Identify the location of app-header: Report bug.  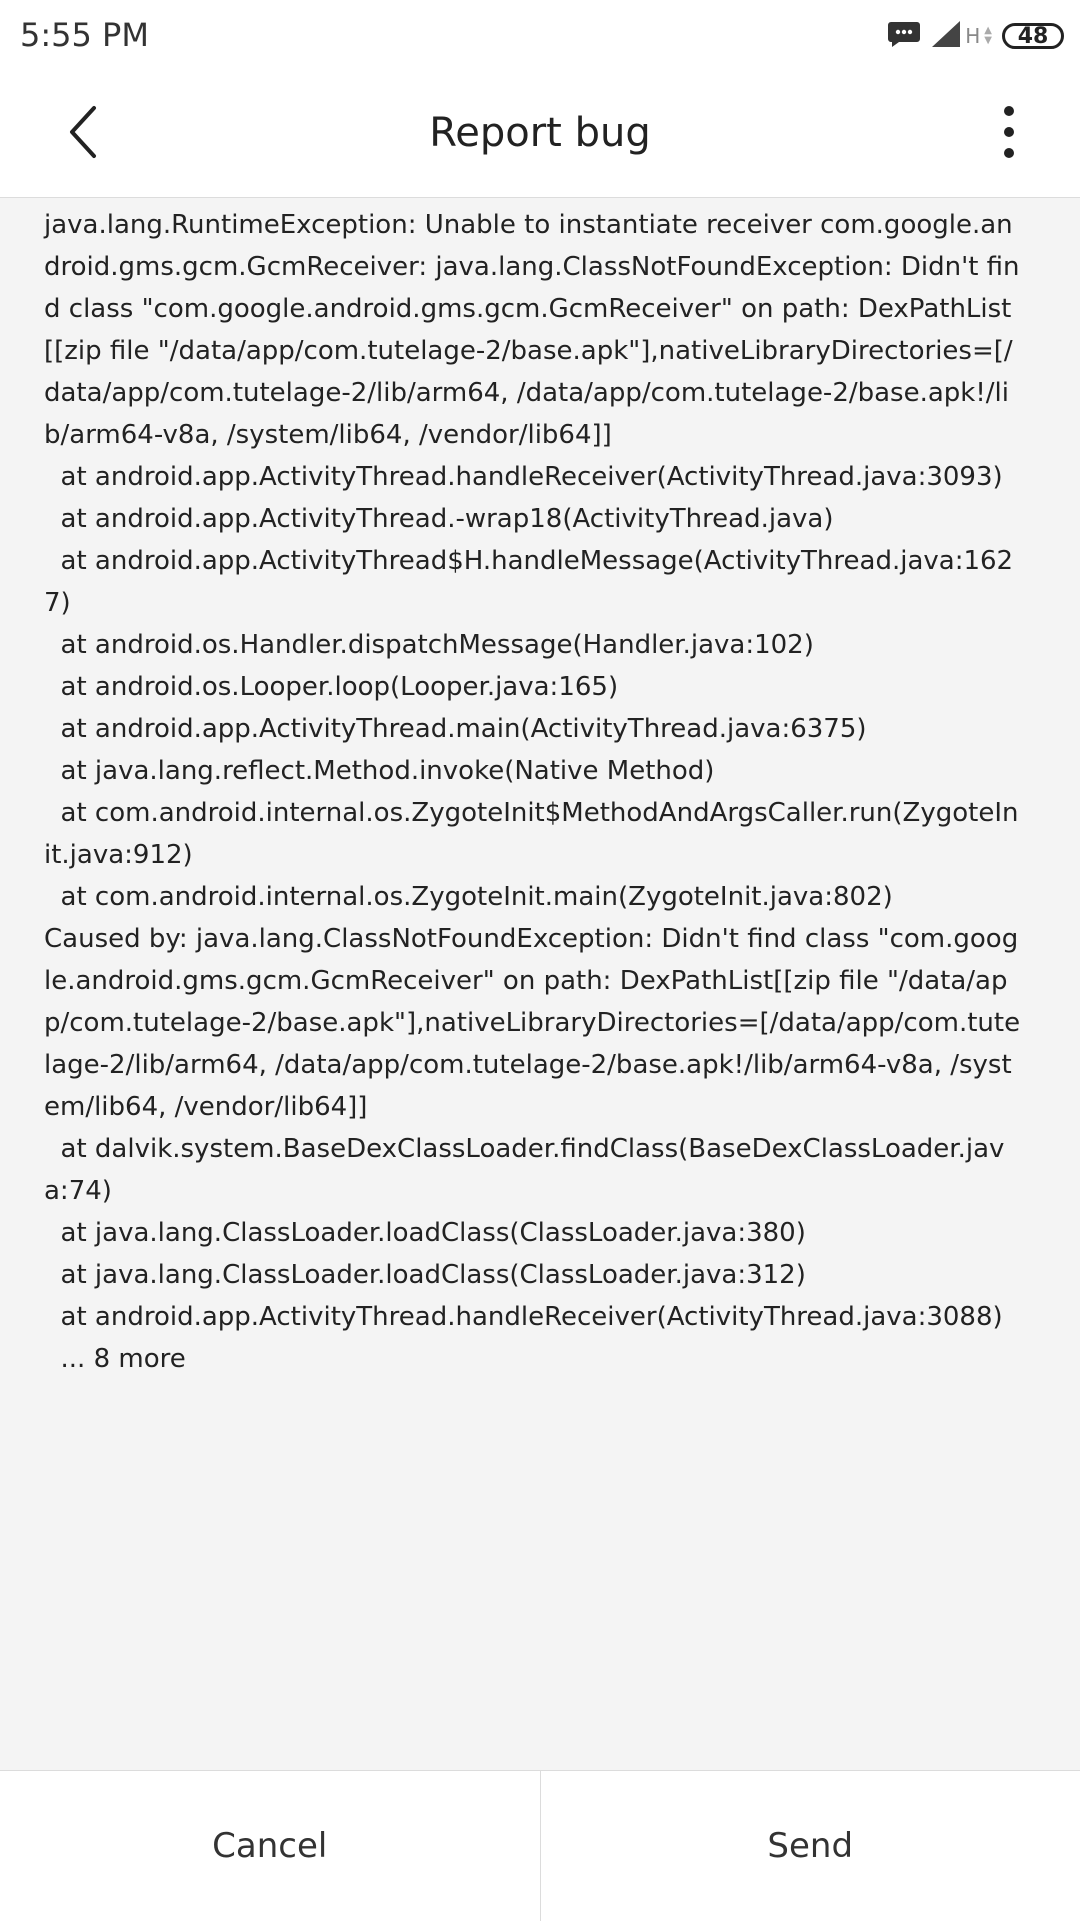
(540, 135).